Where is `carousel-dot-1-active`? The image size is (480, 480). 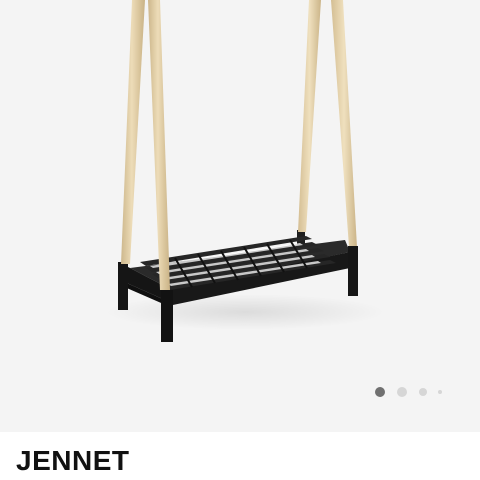
carousel-dot-1-active is located at coordinates (380, 392).